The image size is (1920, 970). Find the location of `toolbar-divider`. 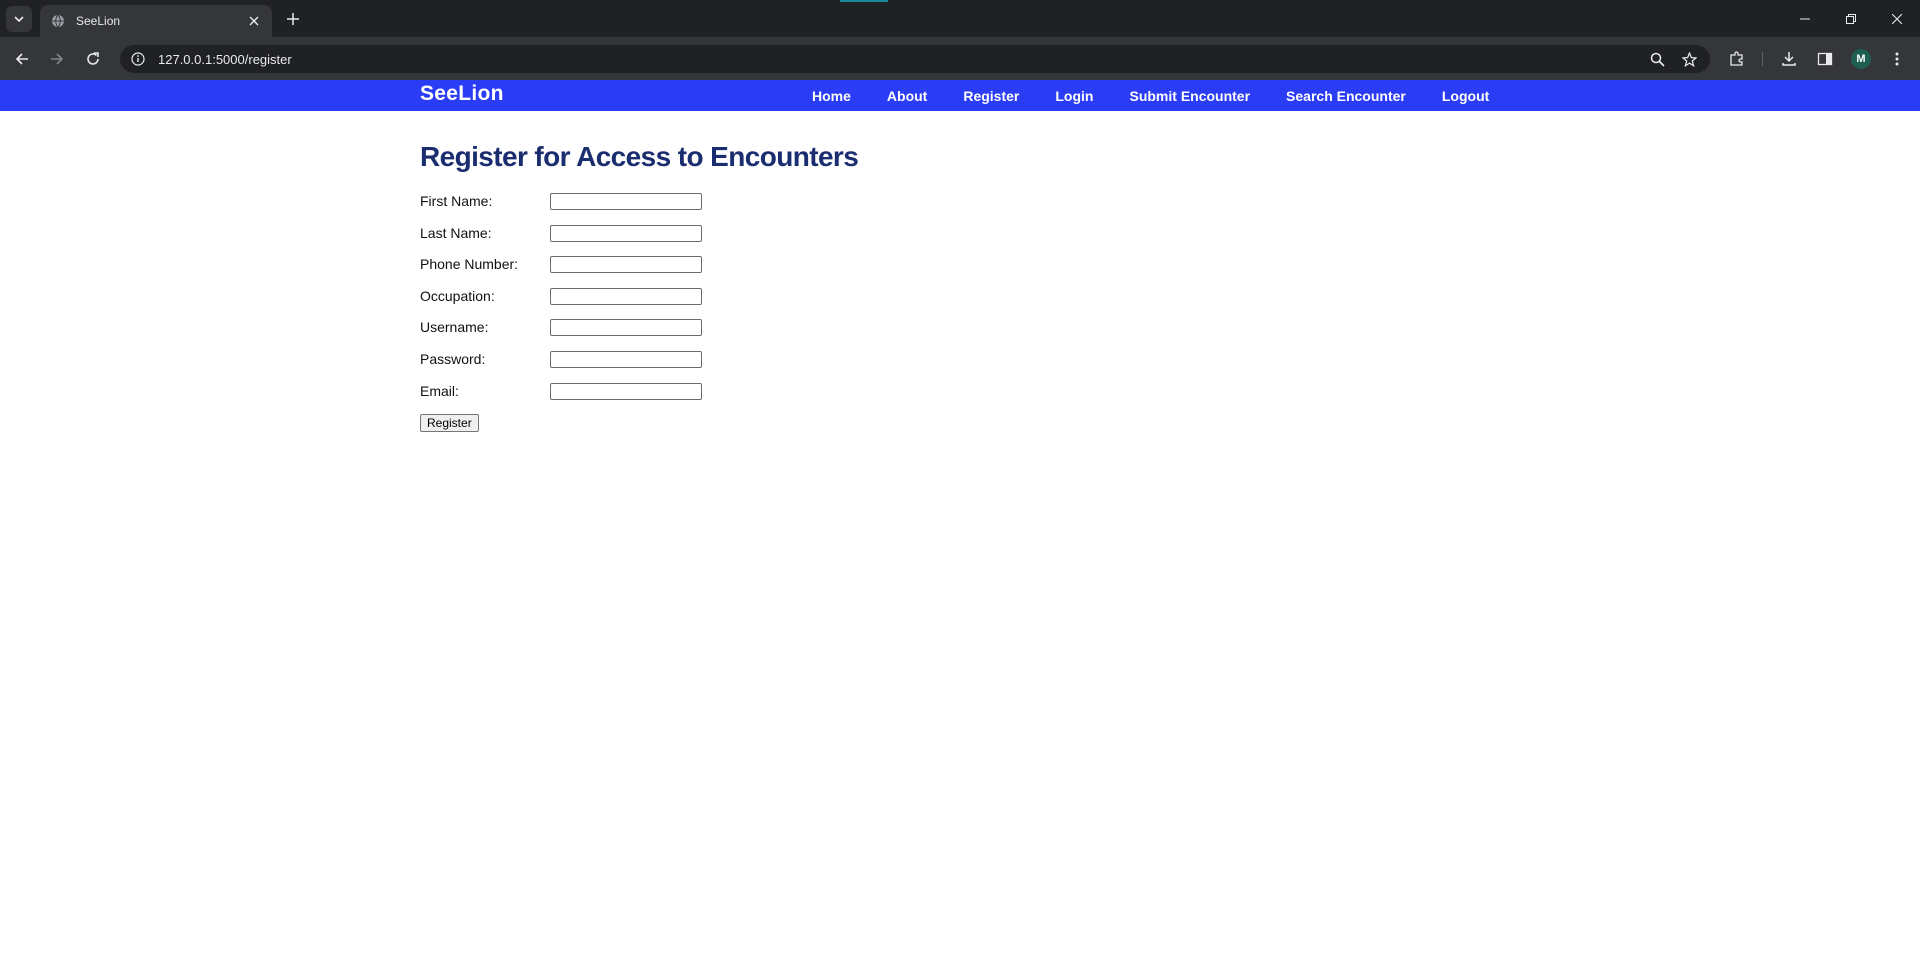

toolbar-divider is located at coordinates (1762, 59).